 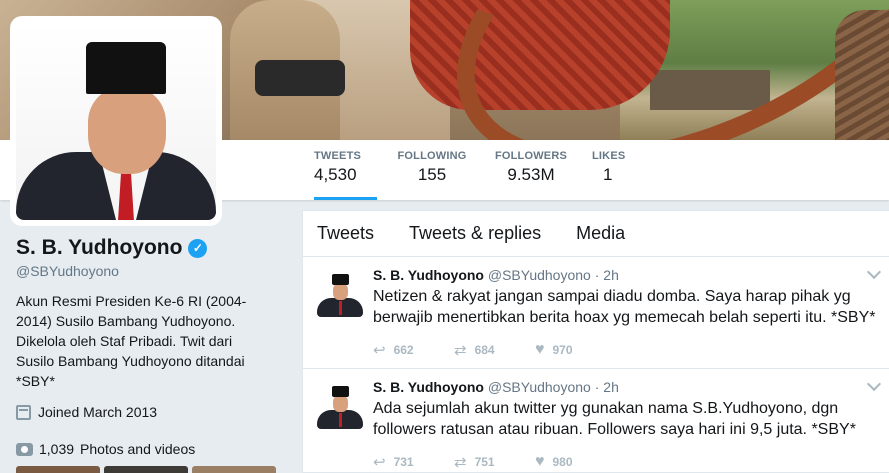 I want to click on photo-thumbnails, so click(x=146, y=469).